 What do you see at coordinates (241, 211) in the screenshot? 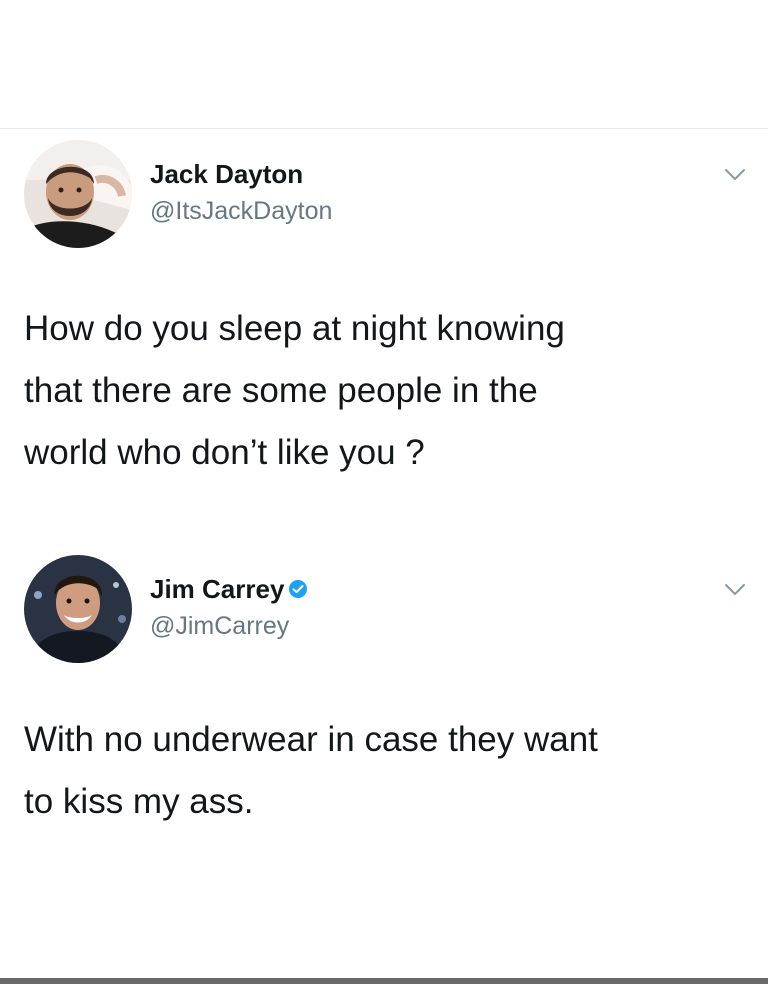
I see `user-handle: @ItsJackDayton` at bounding box center [241, 211].